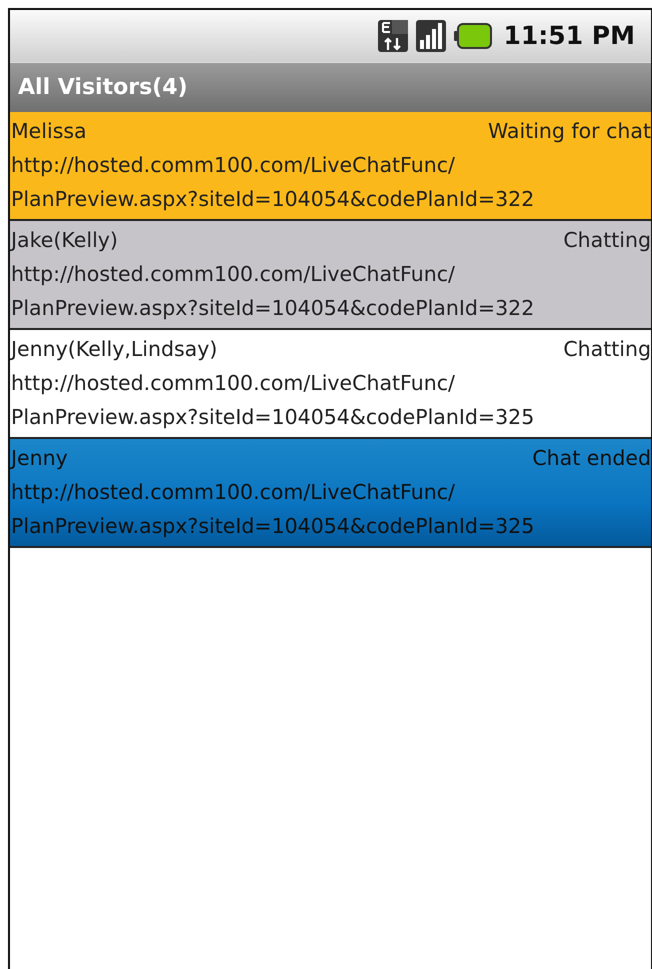 The image size is (652, 969). What do you see at coordinates (473, 36) in the screenshot?
I see `battery-icon` at bounding box center [473, 36].